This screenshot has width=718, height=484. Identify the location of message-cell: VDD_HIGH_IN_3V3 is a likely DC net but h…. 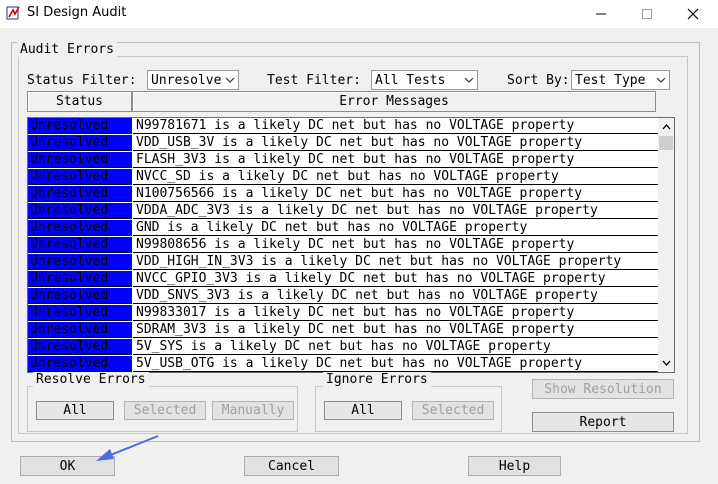
(395, 262).